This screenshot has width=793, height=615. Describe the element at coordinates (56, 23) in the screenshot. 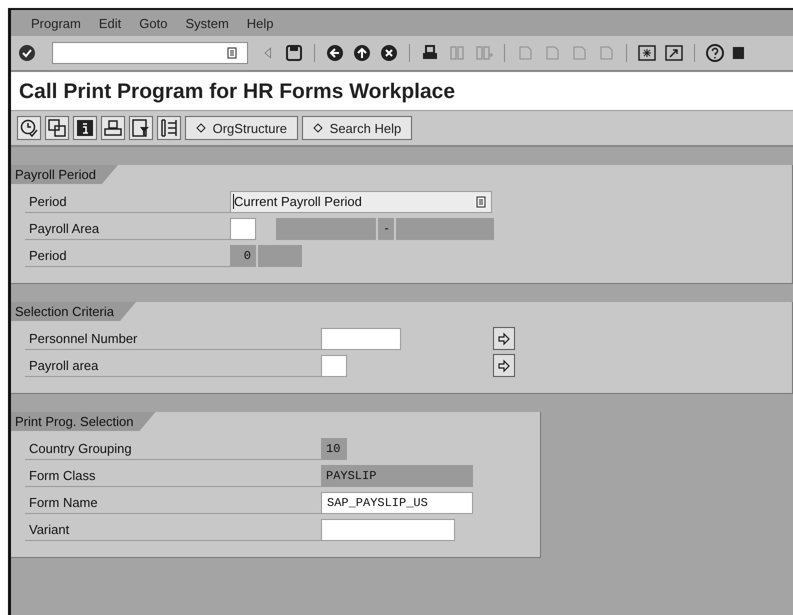

I see `menu-item: Program` at that location.